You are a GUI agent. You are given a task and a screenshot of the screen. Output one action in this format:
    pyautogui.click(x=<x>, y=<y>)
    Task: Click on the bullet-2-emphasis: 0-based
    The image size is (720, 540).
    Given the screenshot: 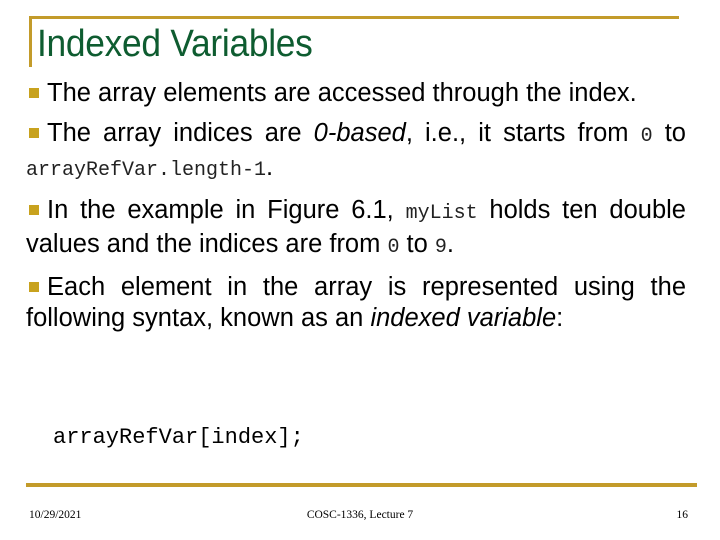 What is the action you would take?
    pyautogui.click(x=359, y=133)
    